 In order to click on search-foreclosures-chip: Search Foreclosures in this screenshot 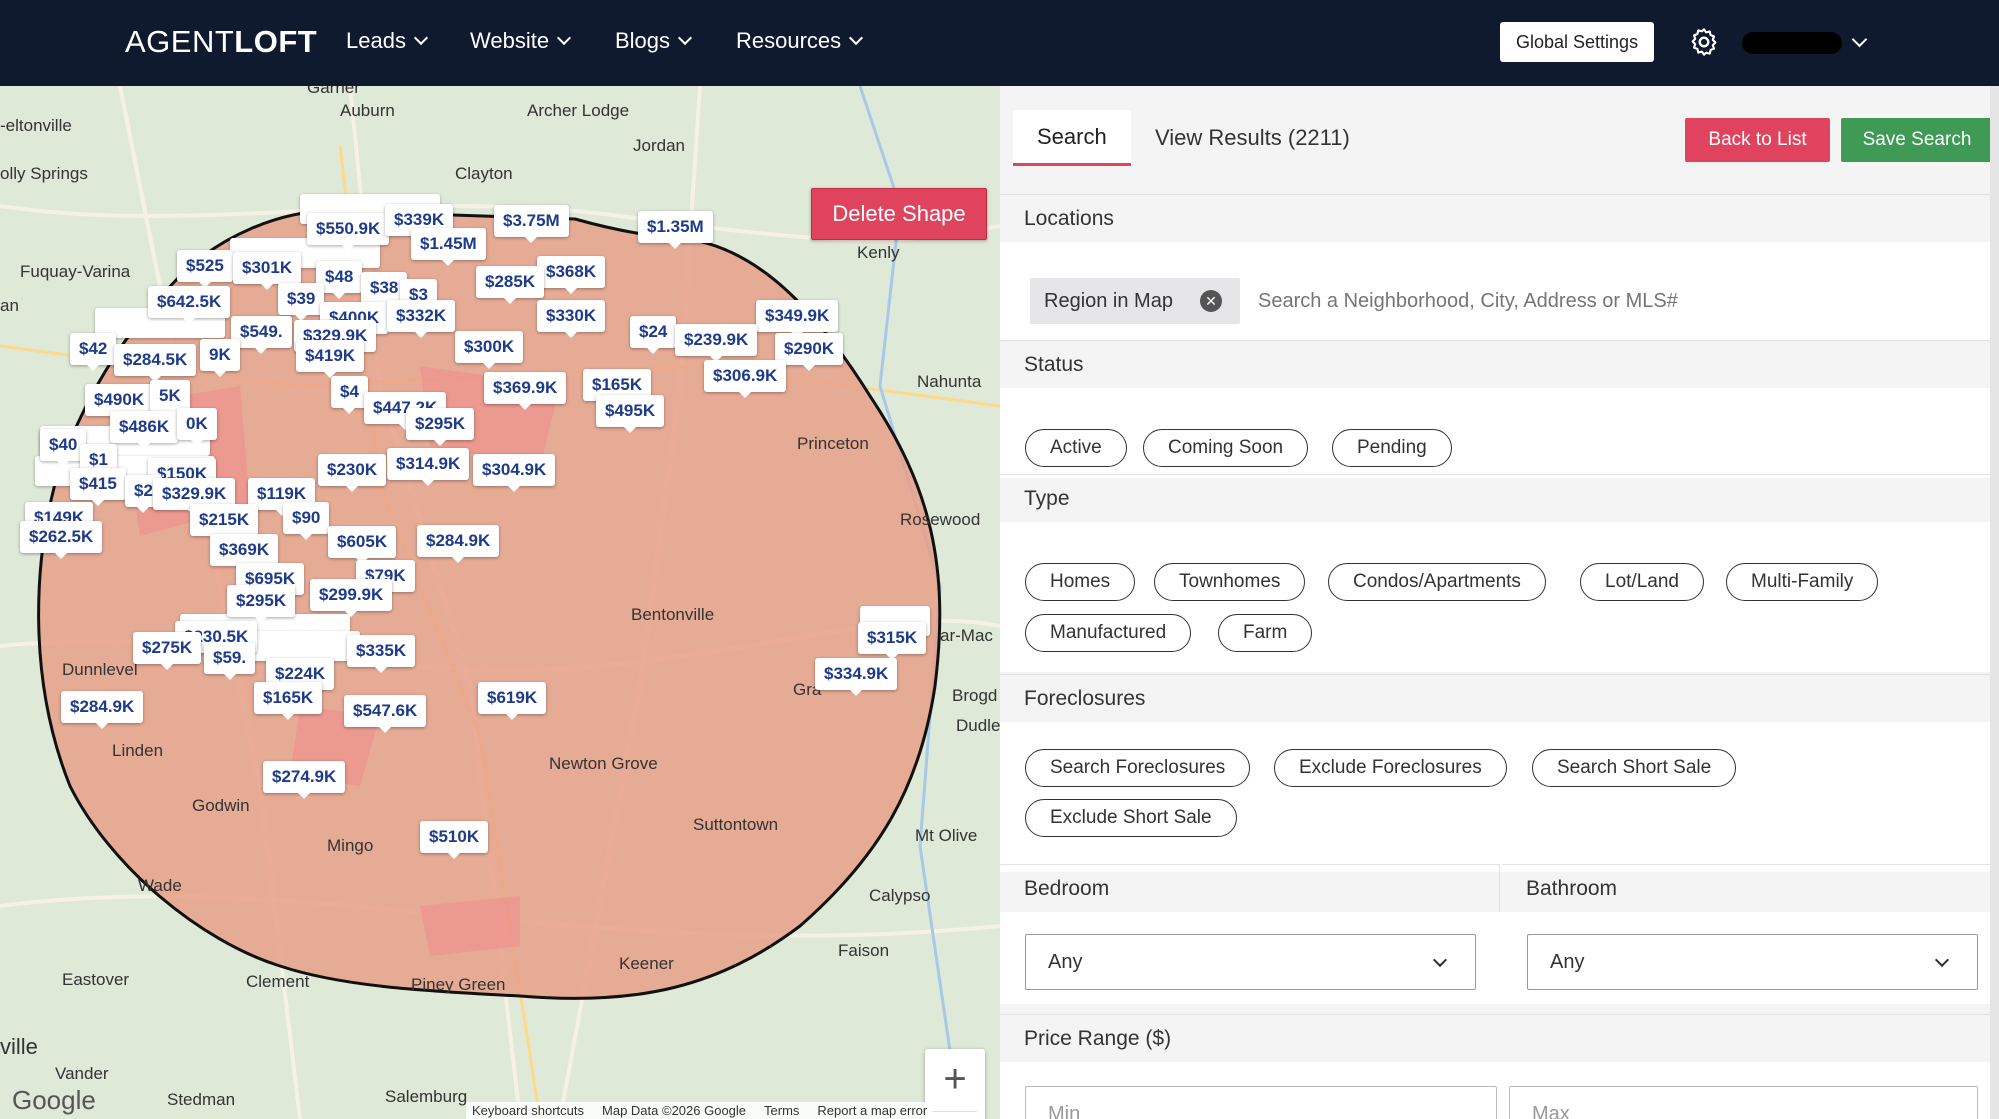, I will do `click(1138, 768)`.